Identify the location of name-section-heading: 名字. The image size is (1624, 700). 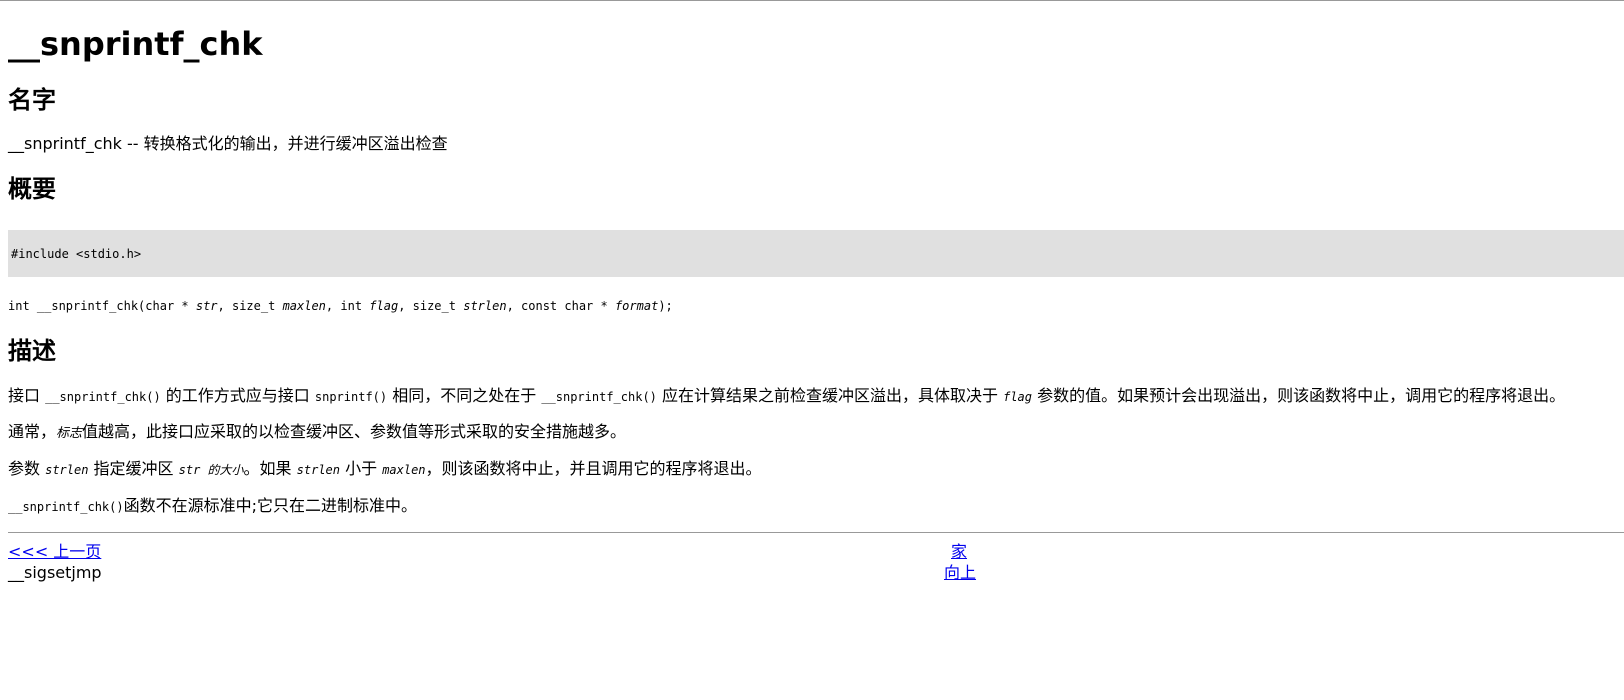
(32, 100).